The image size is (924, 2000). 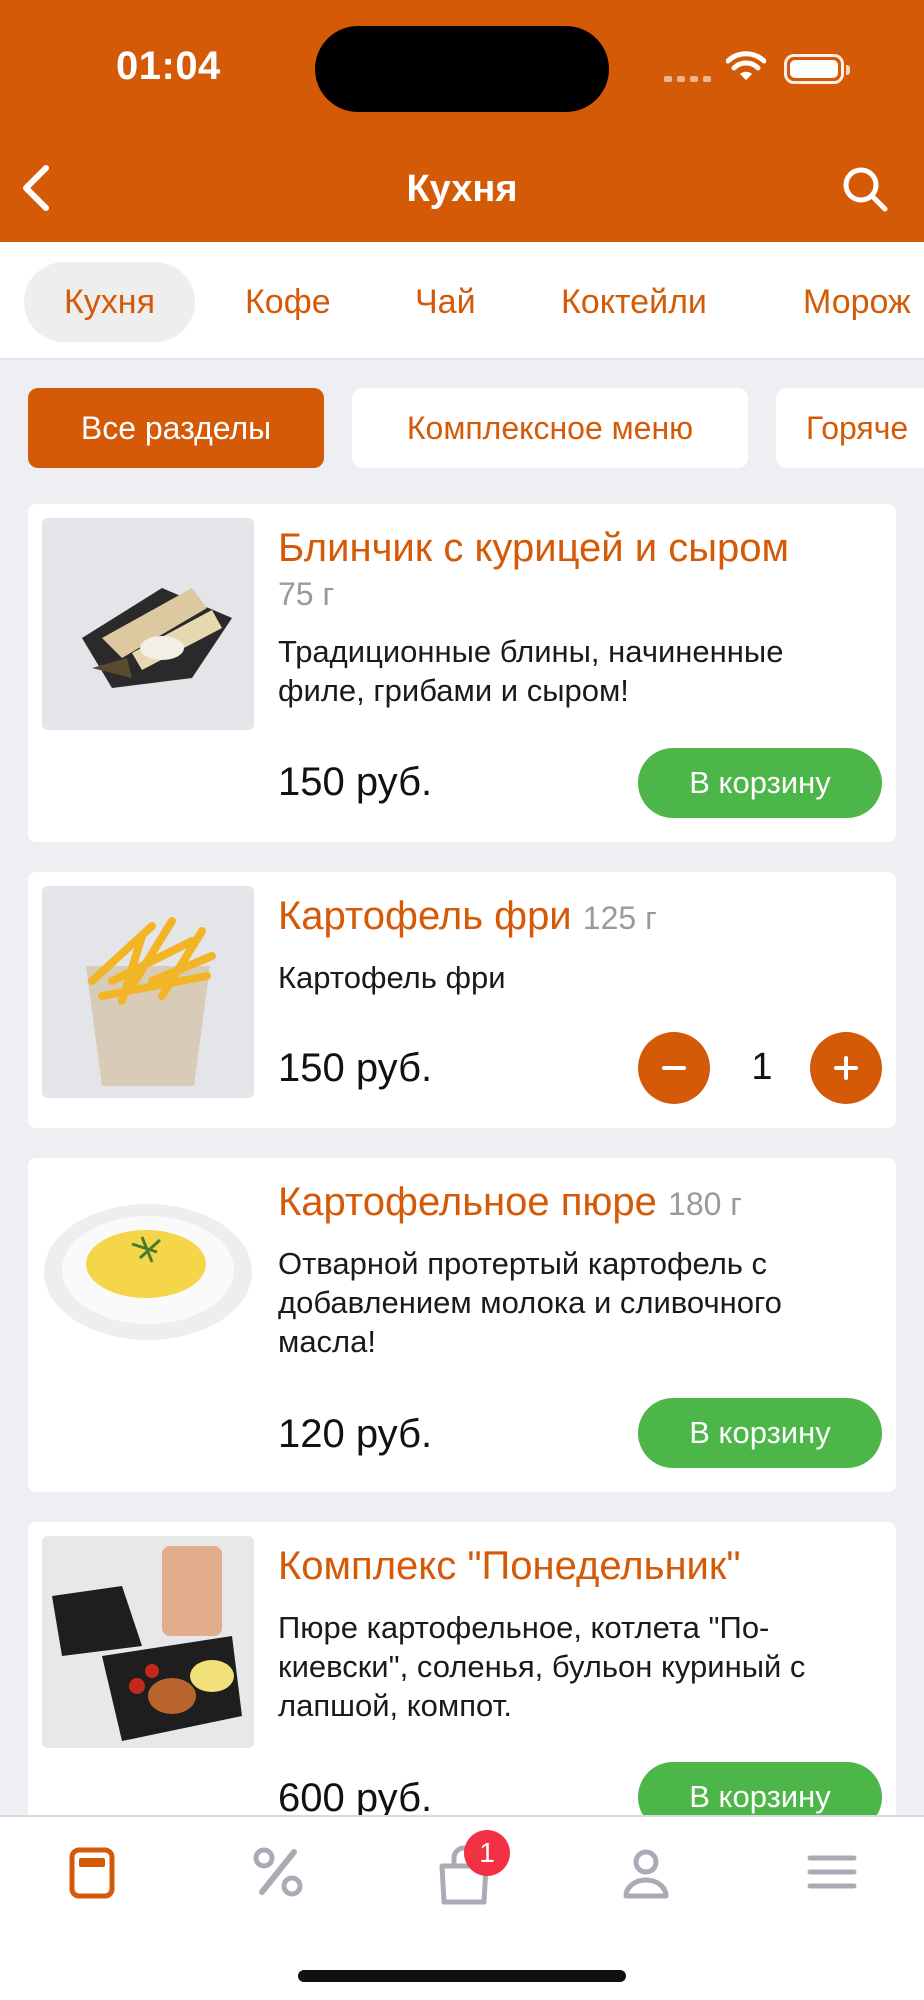 I want to click on menu-book-icon, so click(x=92, y=1872).